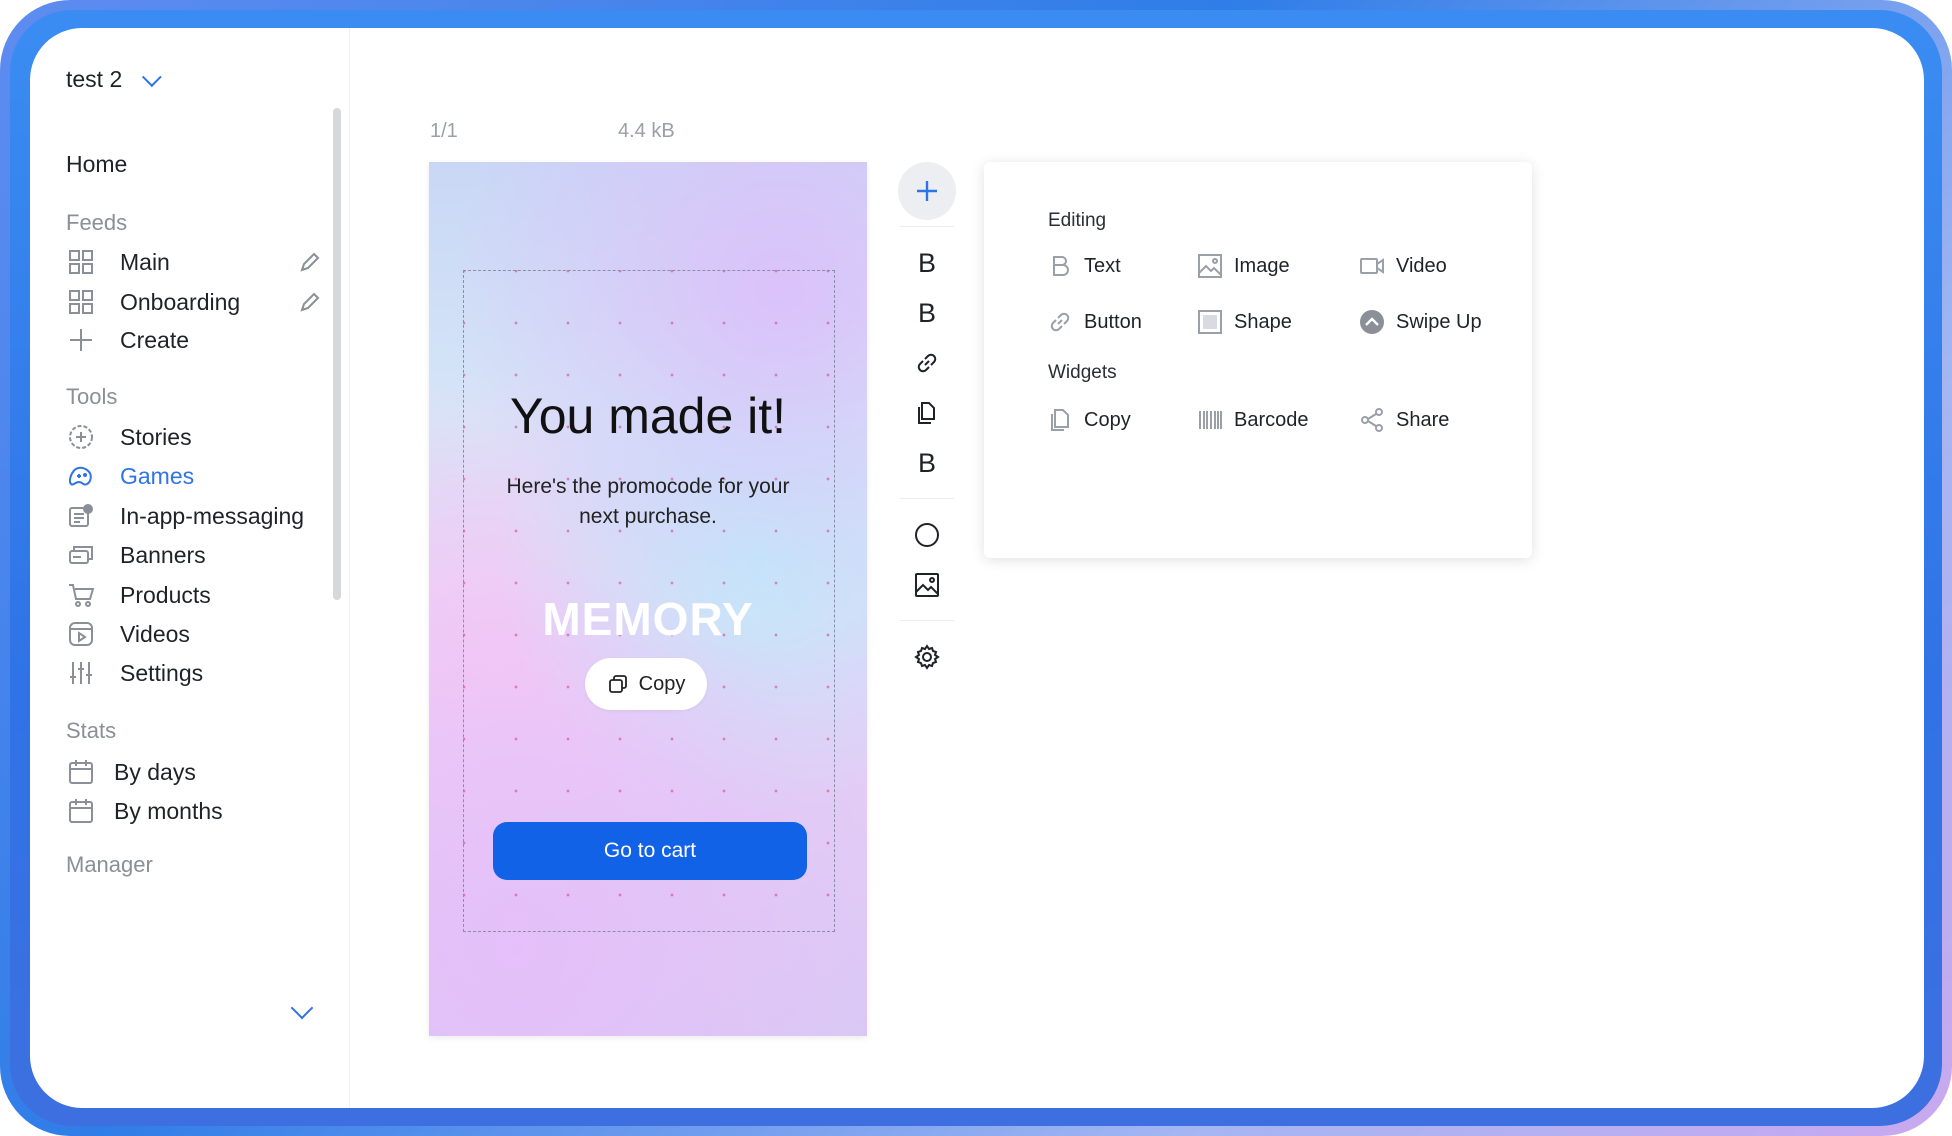  Describe the element at coordinates (81, 340) in the screenshot. I see `plus-icon` at that location.